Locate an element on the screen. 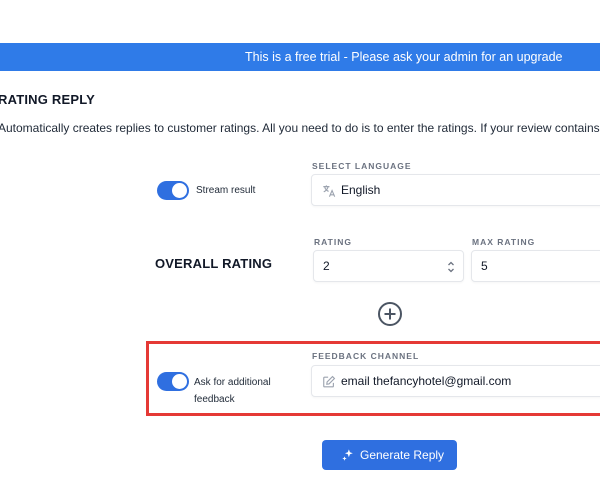 This screenshot has height=480, width=600. ask-feedback-toggle is located at coordinates (173, 381).